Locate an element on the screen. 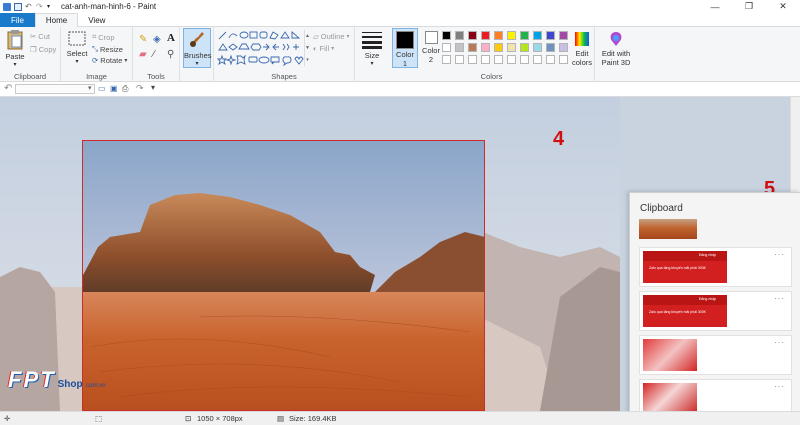  rotate-button: ⟳ Rotate ▾ is located at coordinates (109, 60).